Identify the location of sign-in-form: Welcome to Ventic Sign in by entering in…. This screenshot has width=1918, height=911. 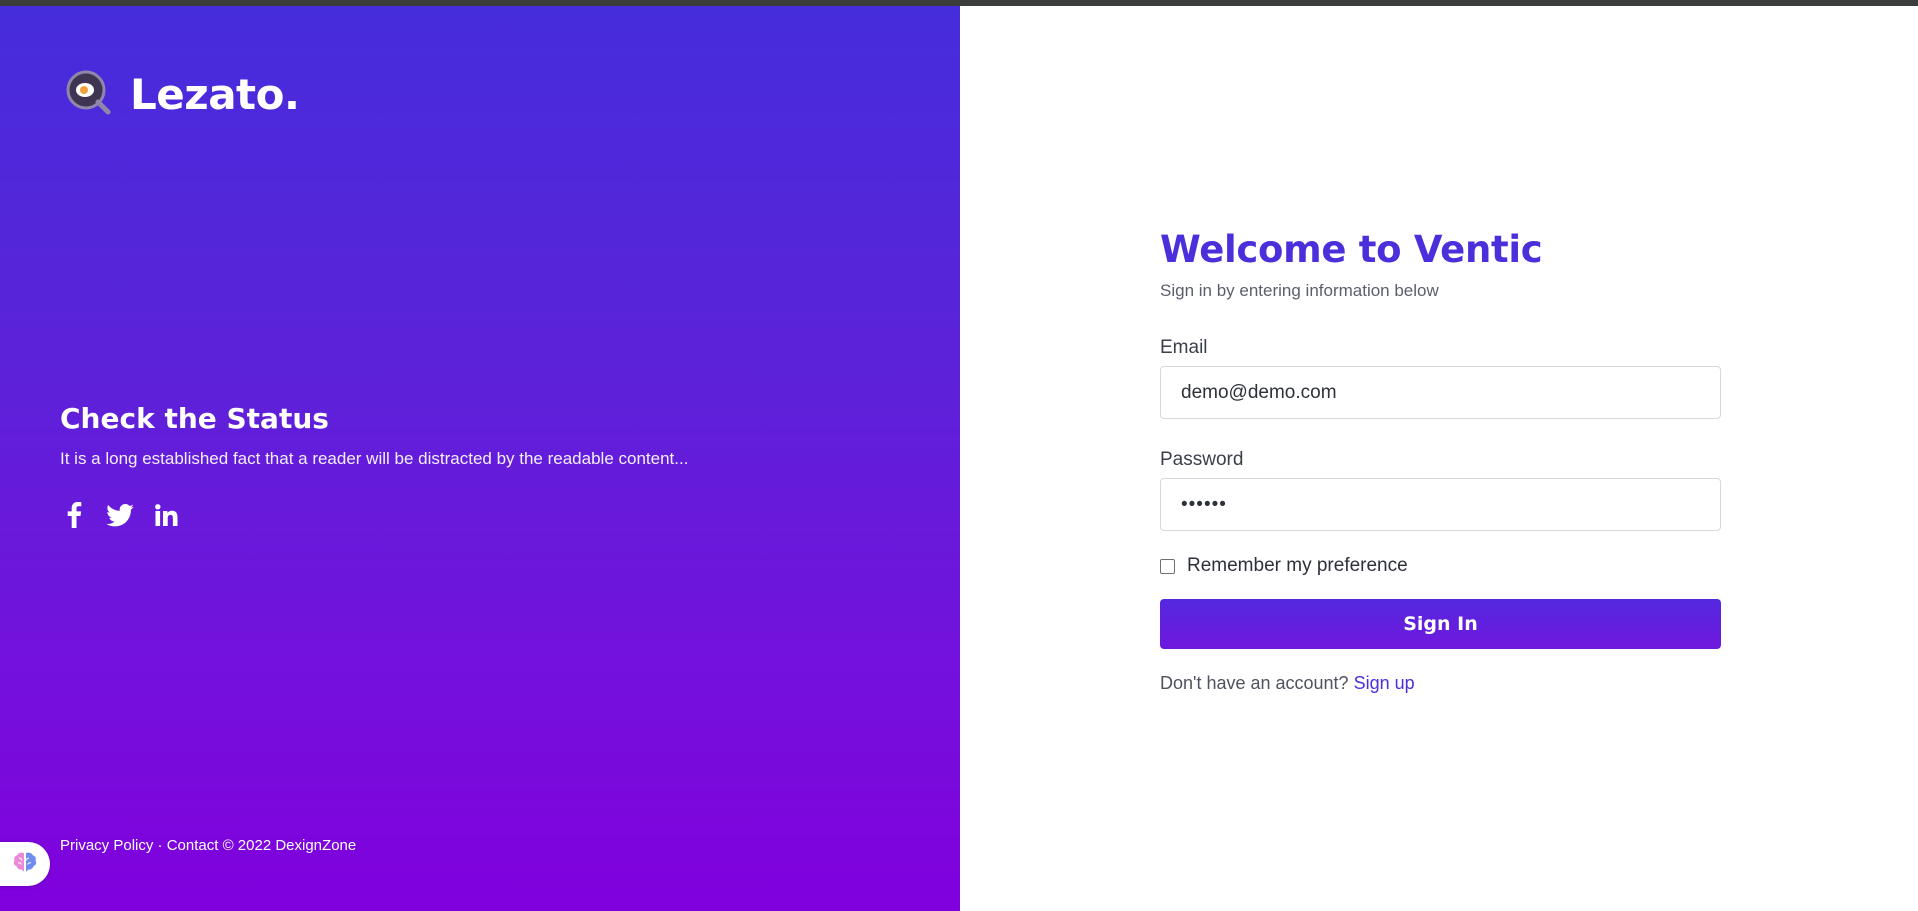
(1440, 461).